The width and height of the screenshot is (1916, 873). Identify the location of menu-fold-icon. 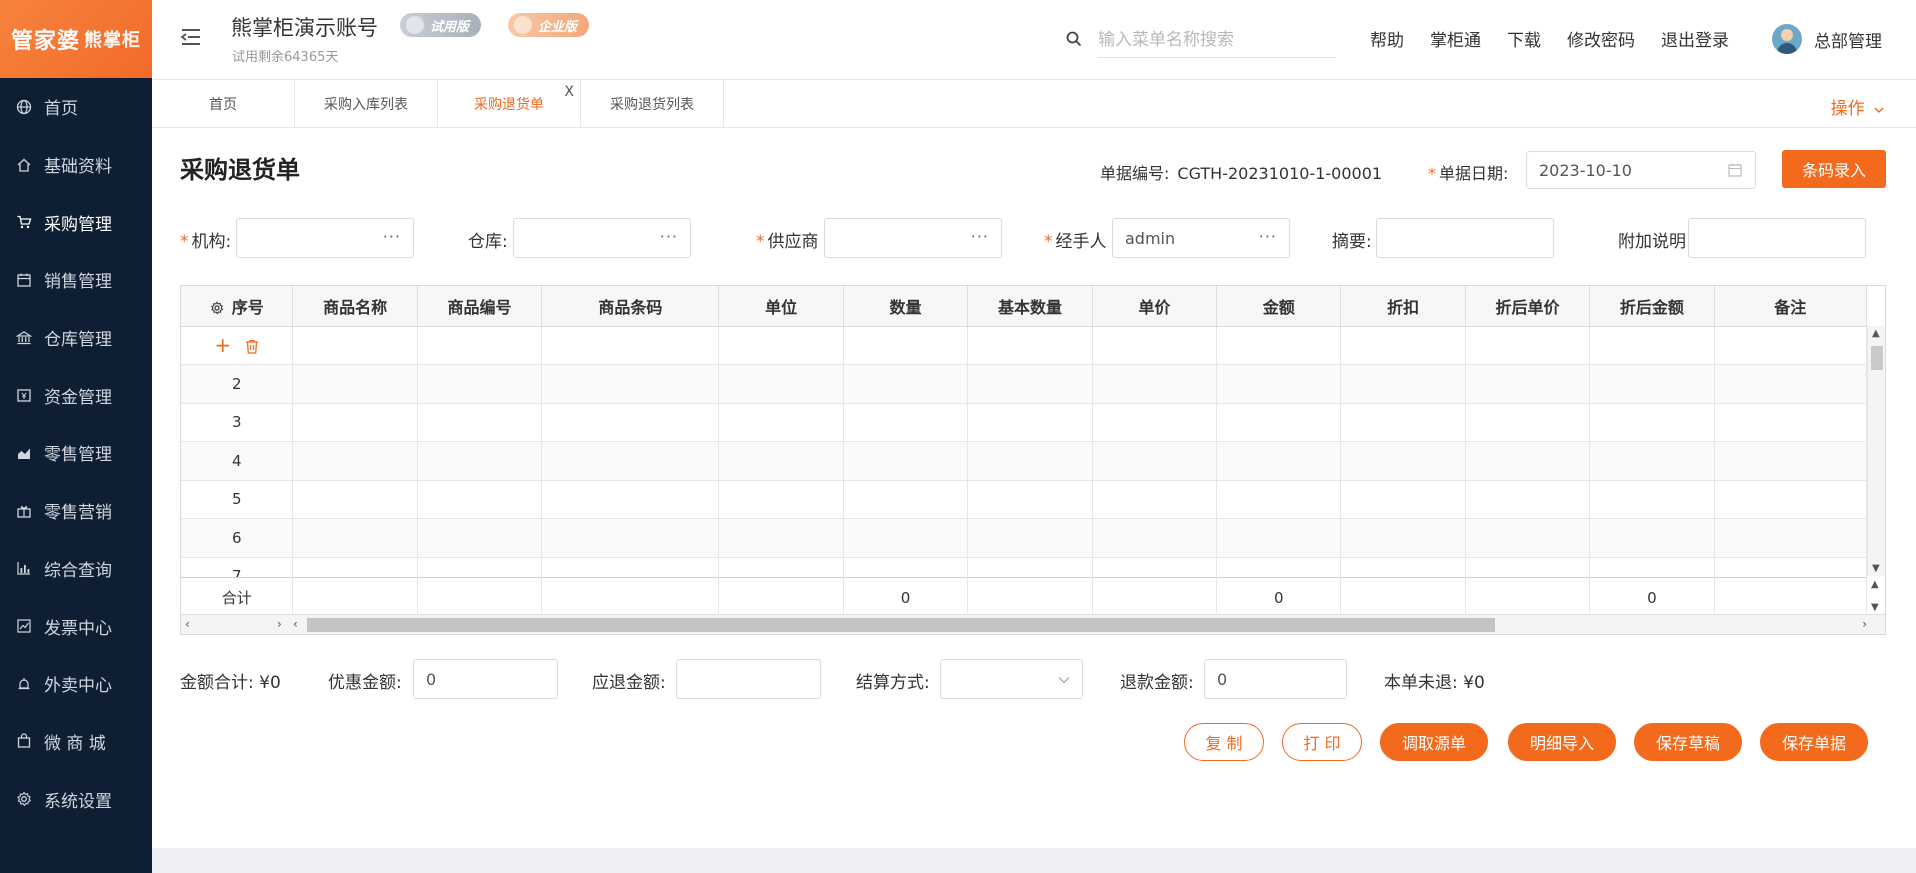
(191, 37).